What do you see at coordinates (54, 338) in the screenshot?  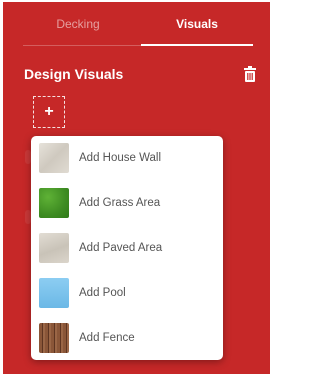 I see `fence-thumbnail` at bounding box center [54, 338].